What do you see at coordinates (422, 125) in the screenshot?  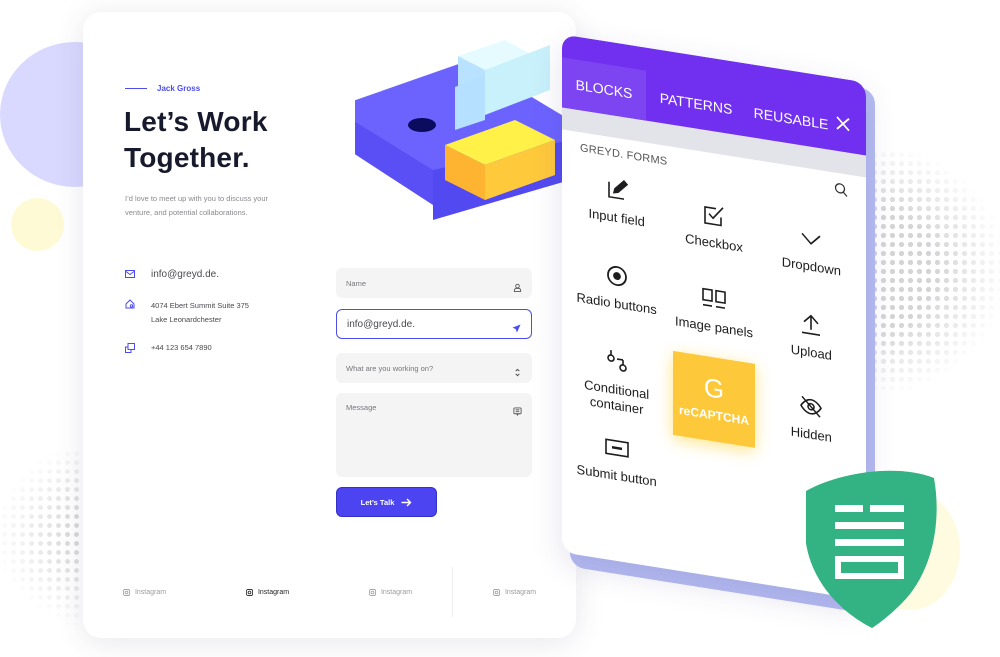 I see `slab-hole` at bounding box center [422, 125].